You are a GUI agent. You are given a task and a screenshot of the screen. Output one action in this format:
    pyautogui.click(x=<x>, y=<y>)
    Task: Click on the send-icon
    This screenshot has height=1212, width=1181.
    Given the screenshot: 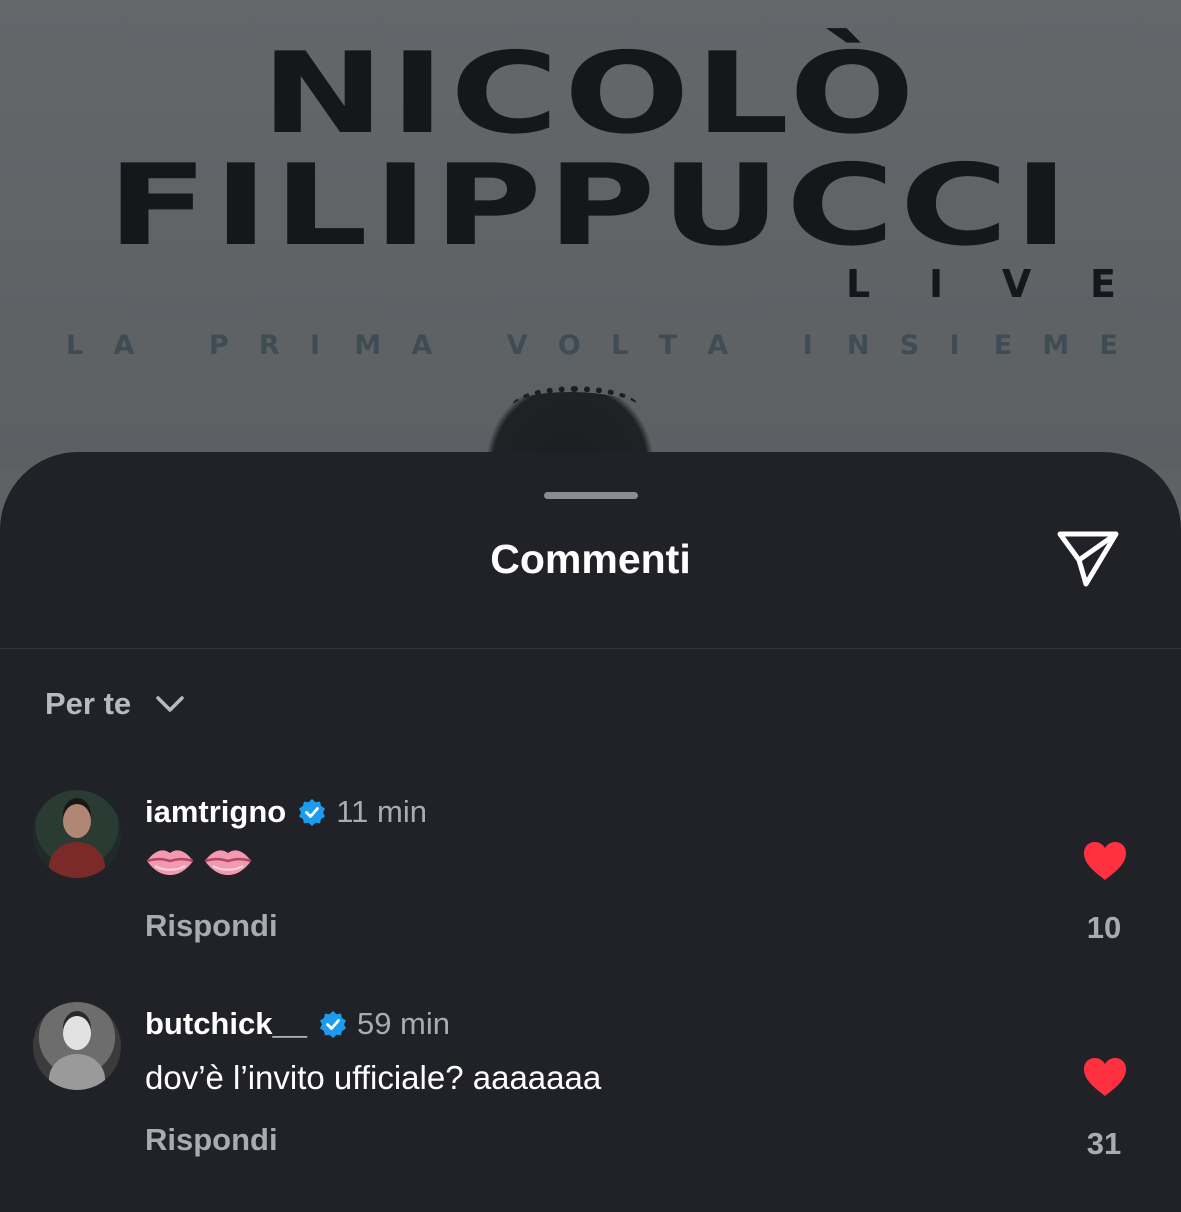 What is the action you would take?
    pyautogui.click(x=1088, y=559)
    